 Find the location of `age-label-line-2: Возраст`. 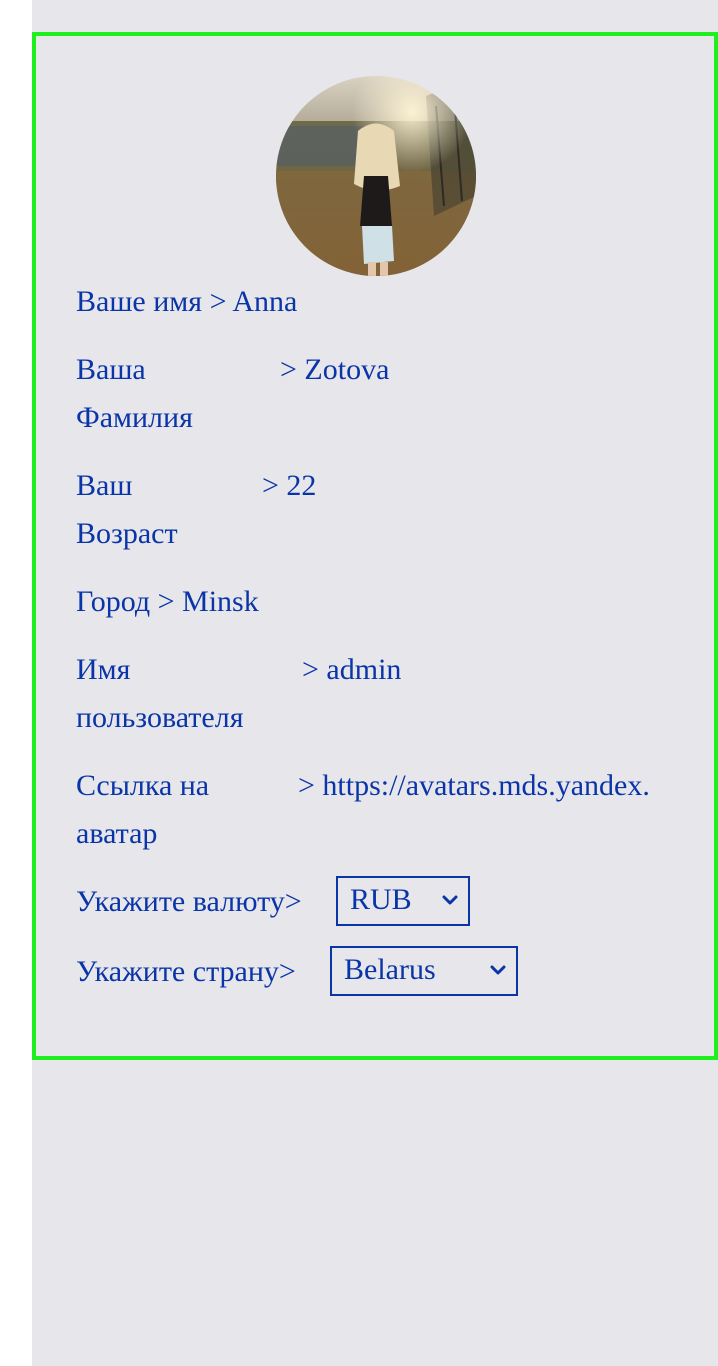

age-label-line-2: Возраст is located at coordinates (127, 533).